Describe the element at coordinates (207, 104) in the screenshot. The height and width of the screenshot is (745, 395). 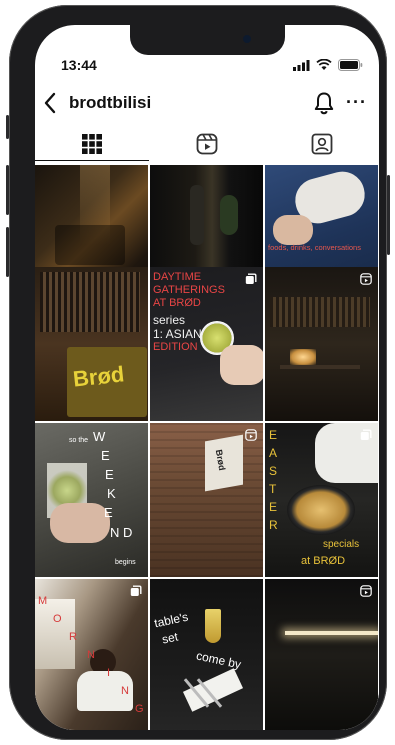
I see `profile-header: brodtbilisi ···` at that location.